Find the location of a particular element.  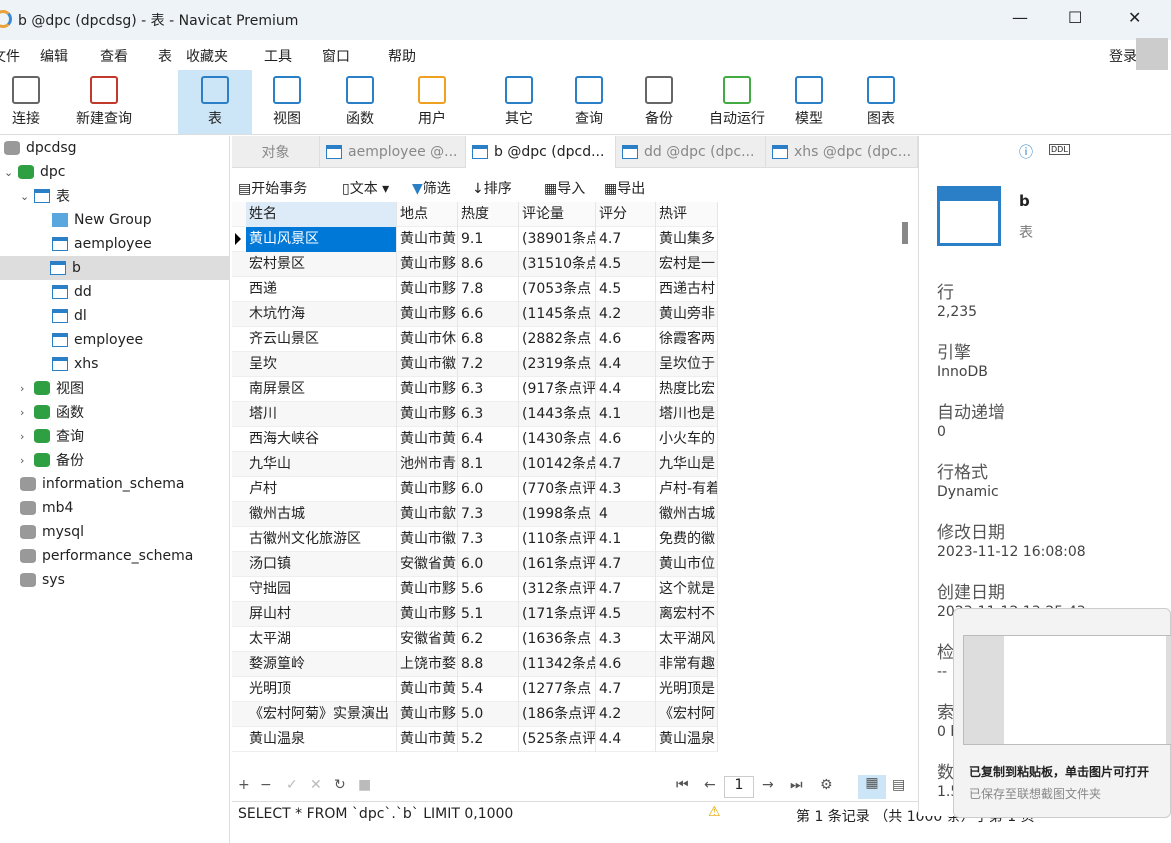

table-cell: 4.4 is located at coordinates (626, 389).